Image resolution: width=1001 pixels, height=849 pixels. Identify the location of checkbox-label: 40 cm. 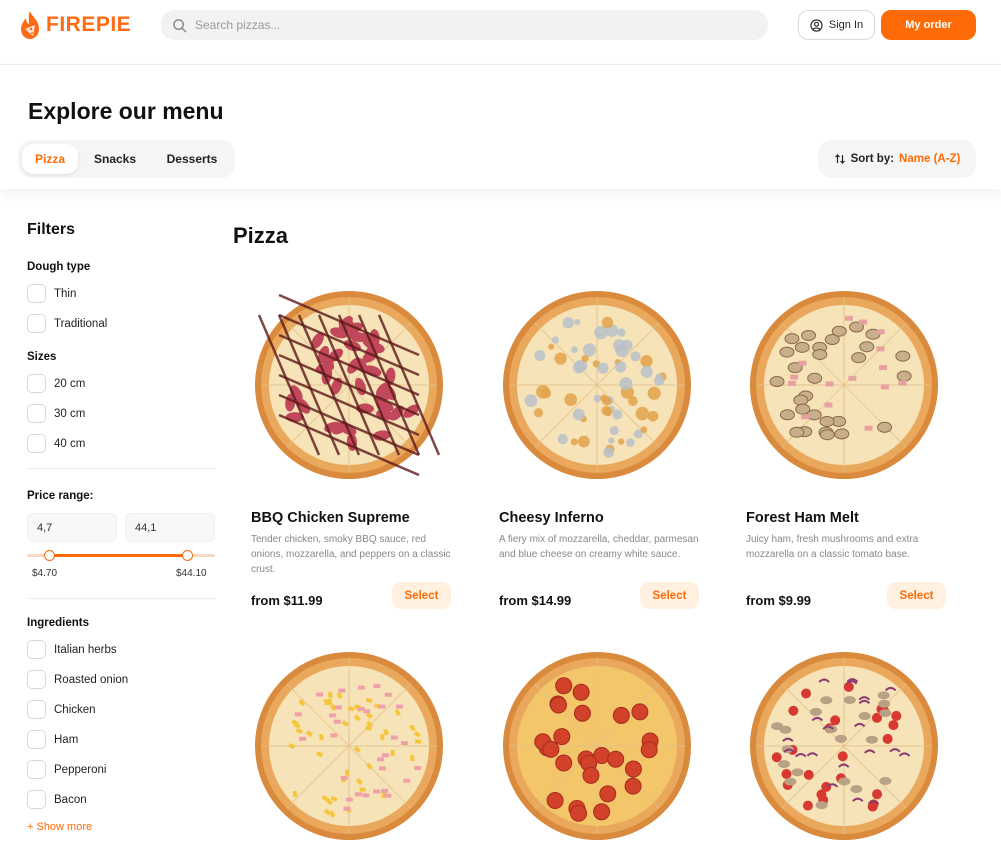
(70, 443).